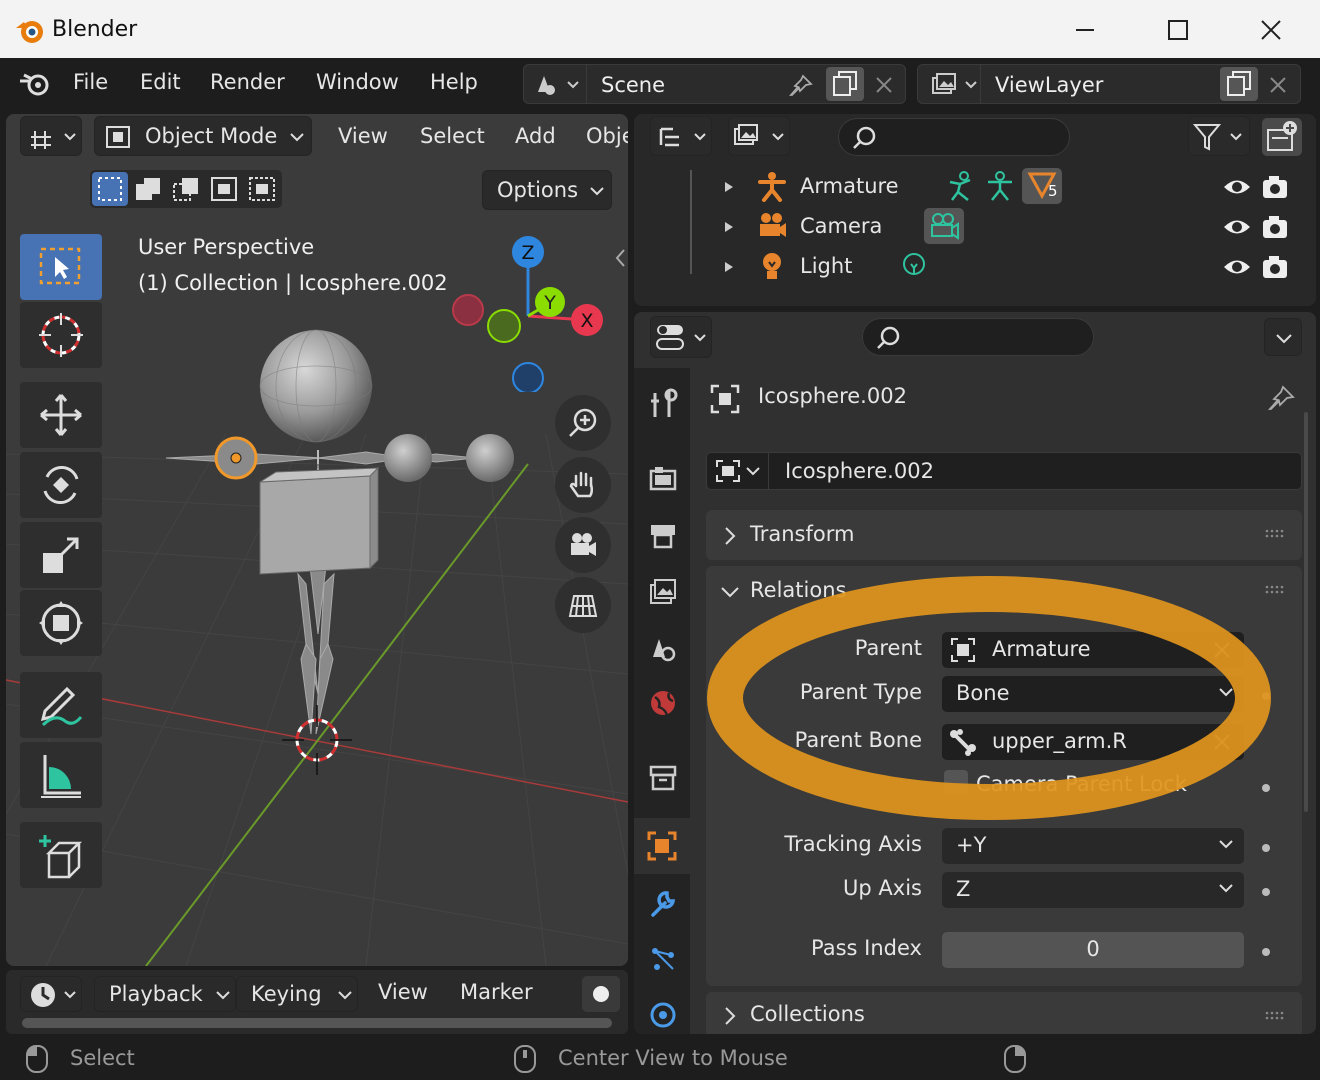 The image size is (1320, 1080). Describe the element at coordinates (363, 136) in the screenshot. I see `viewport-menu-view: View` at that location.